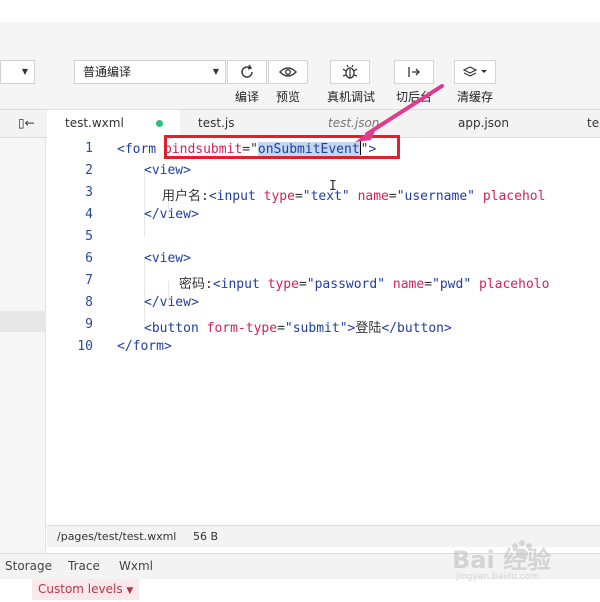  What do you see at coordinates (502, 560) in the screenshot?
I see `watermark-text: Bai 经验` at bounding box center [502, 560].